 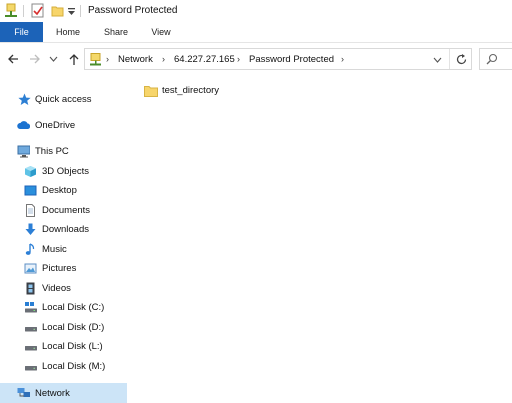 I want to click on network-icon, so click(x=23, y=392).